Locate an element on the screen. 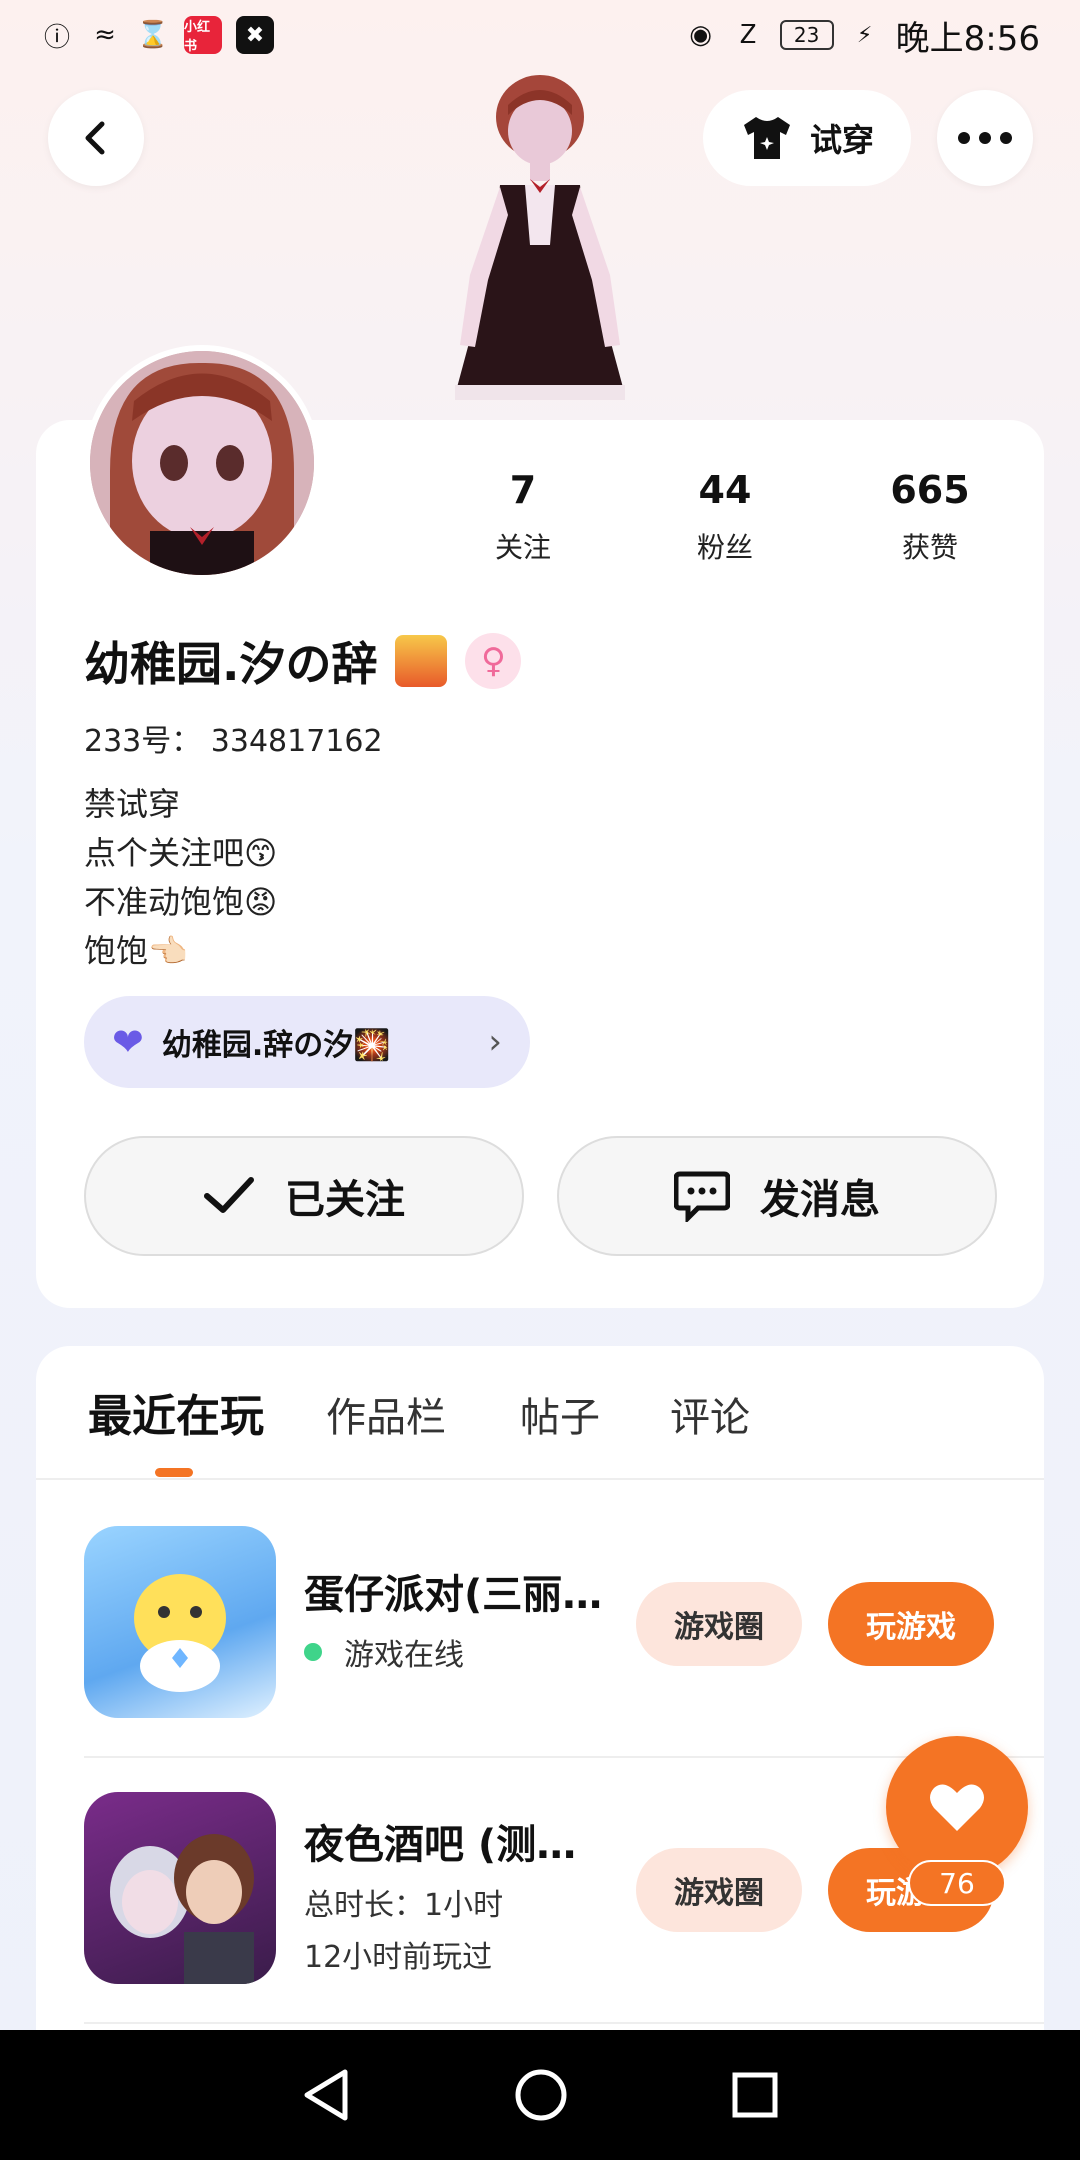 The image size is (1080, 2160). stat-likes-count: 665 is located at coordinates (930, 490).